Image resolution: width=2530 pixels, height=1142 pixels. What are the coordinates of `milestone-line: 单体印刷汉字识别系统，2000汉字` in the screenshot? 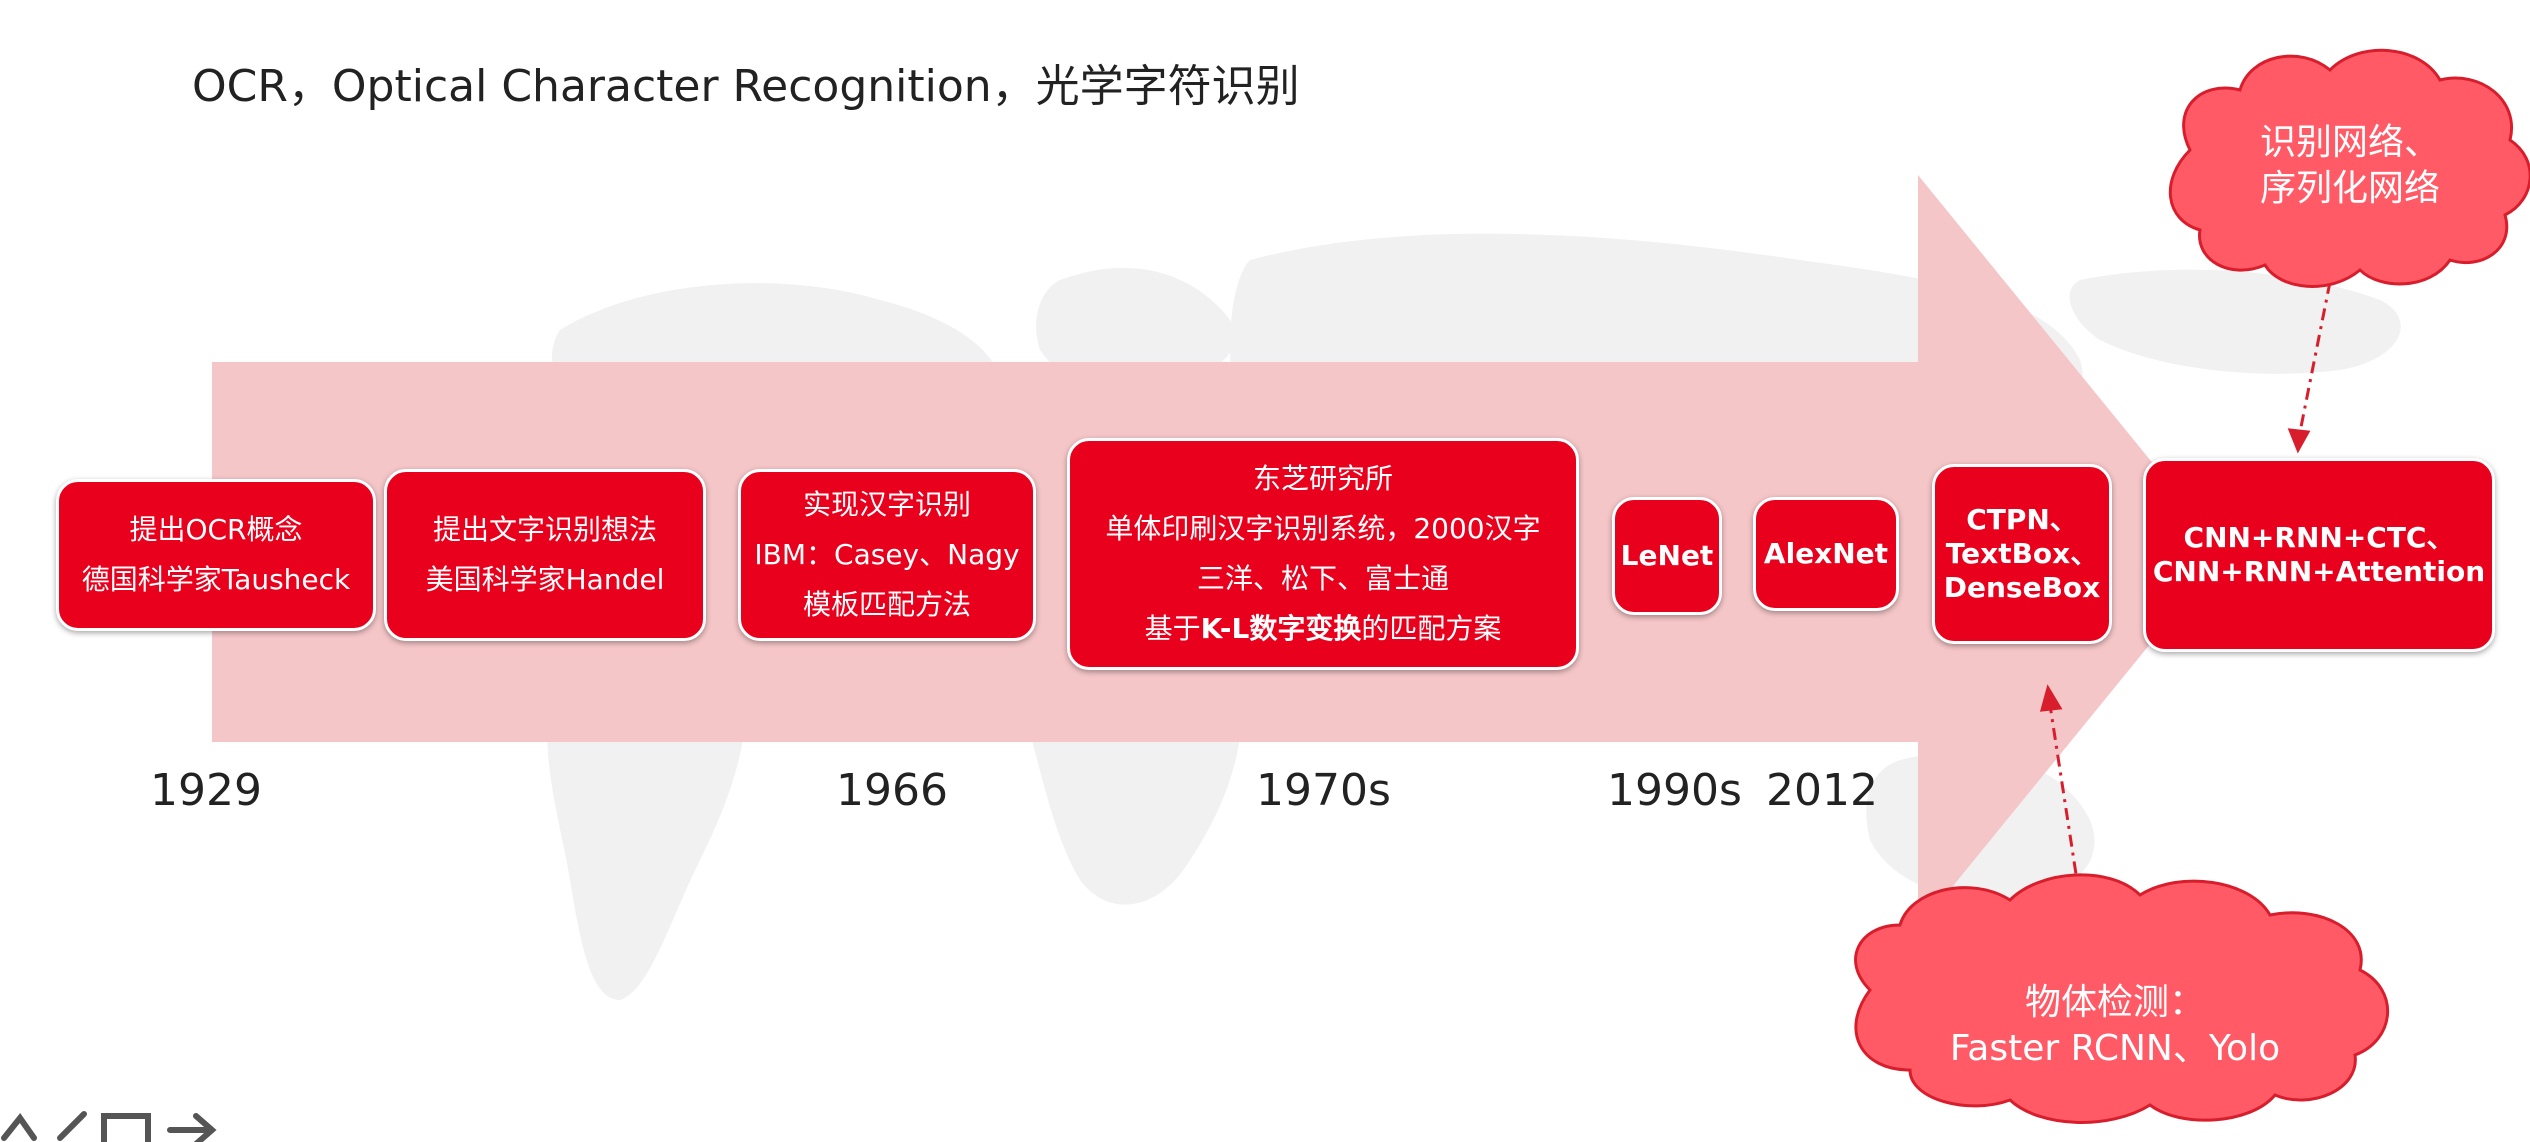 It's located at (1323, 528).